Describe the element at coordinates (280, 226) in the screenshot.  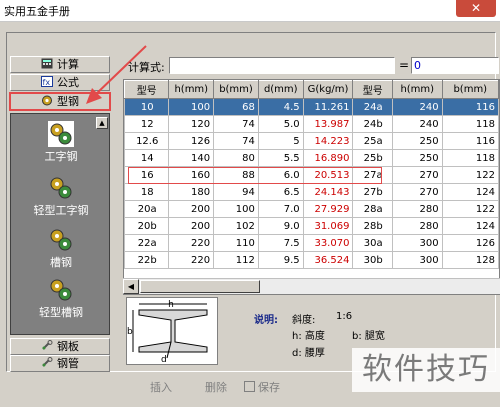
I see `table-cell: 9.0` at that location.